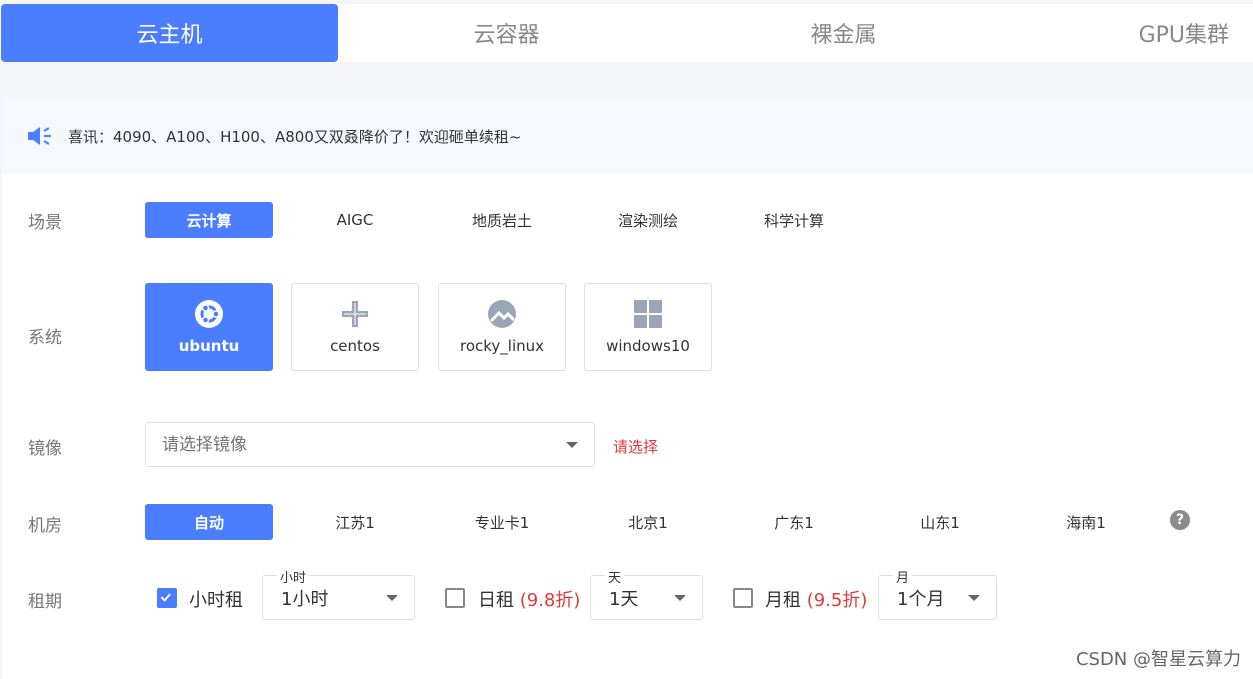  I want to click on tab-cloud-container: 云容器, so click(506, 33).